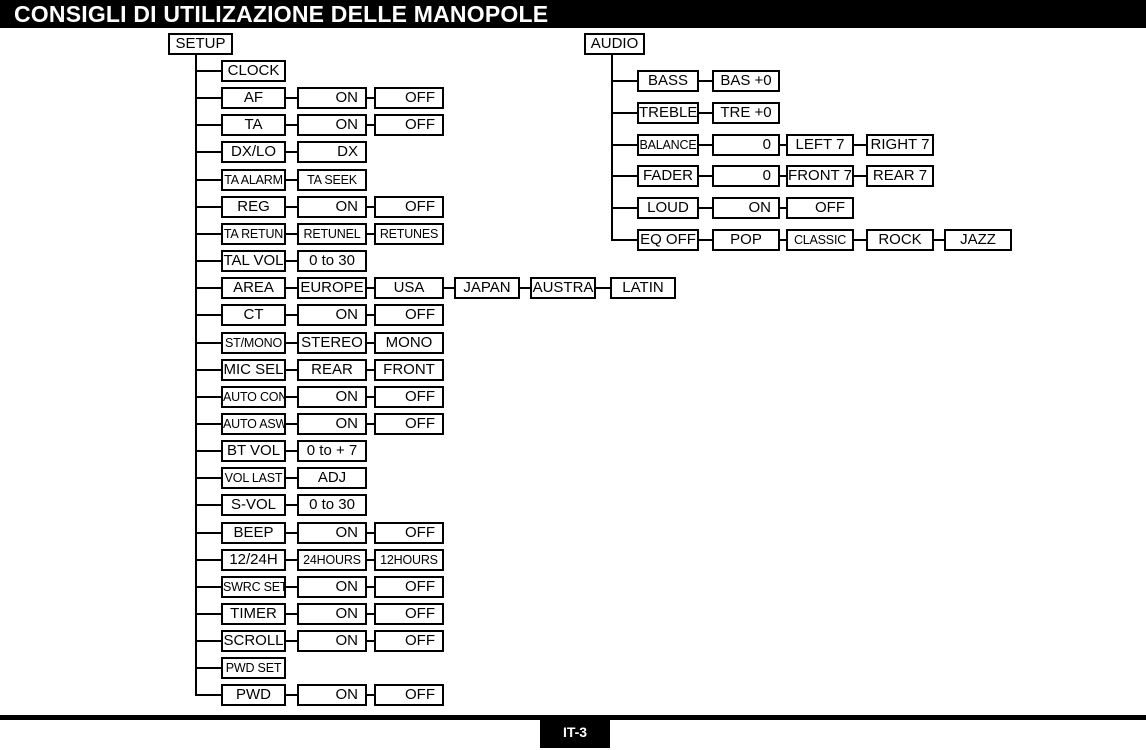  Describe the element at coordinates (253, 641) in the screenshot. I see `menu-item-scroll: SCROLL` at that location.